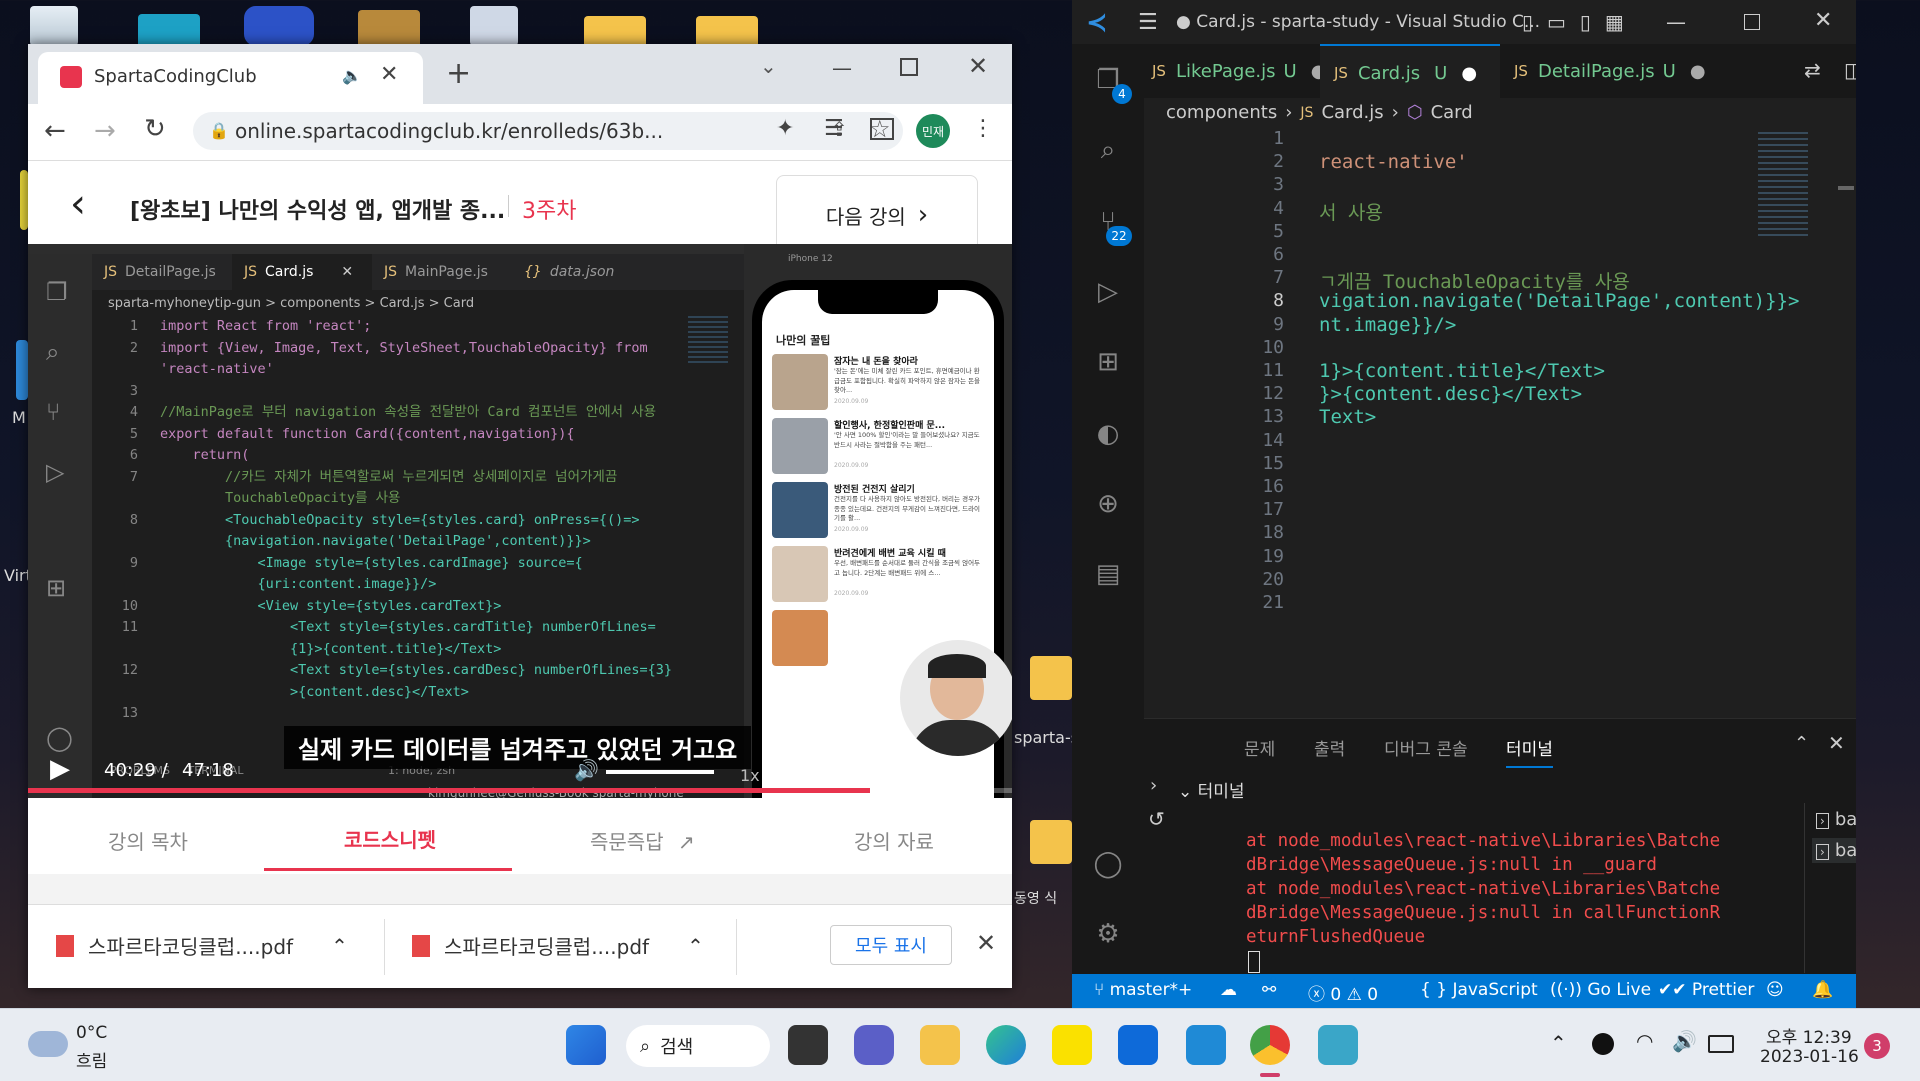 This screenshot has height=1081, width=1920. I want to click on extensions-icon: ⊞, so click(1108, 362).